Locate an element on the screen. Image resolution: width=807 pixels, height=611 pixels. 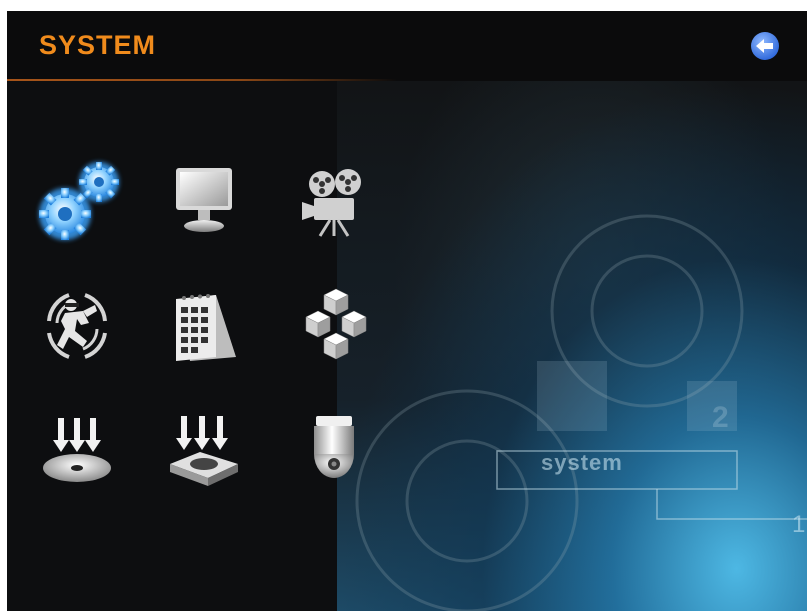
menu-item-motion-detection is located at coordinates (77, 326).